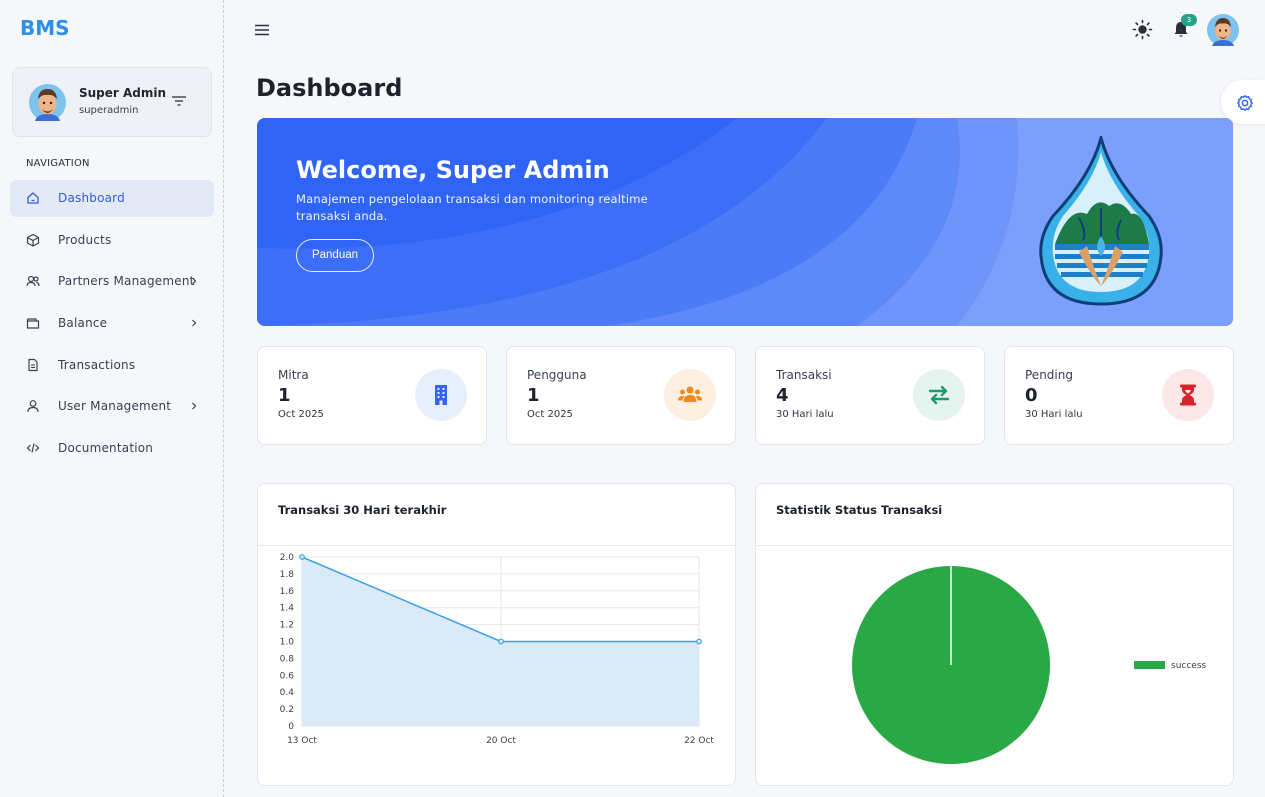 The image size is (1265, 797). I want to click on y-tick-label: 1.6, so click(287, 592).